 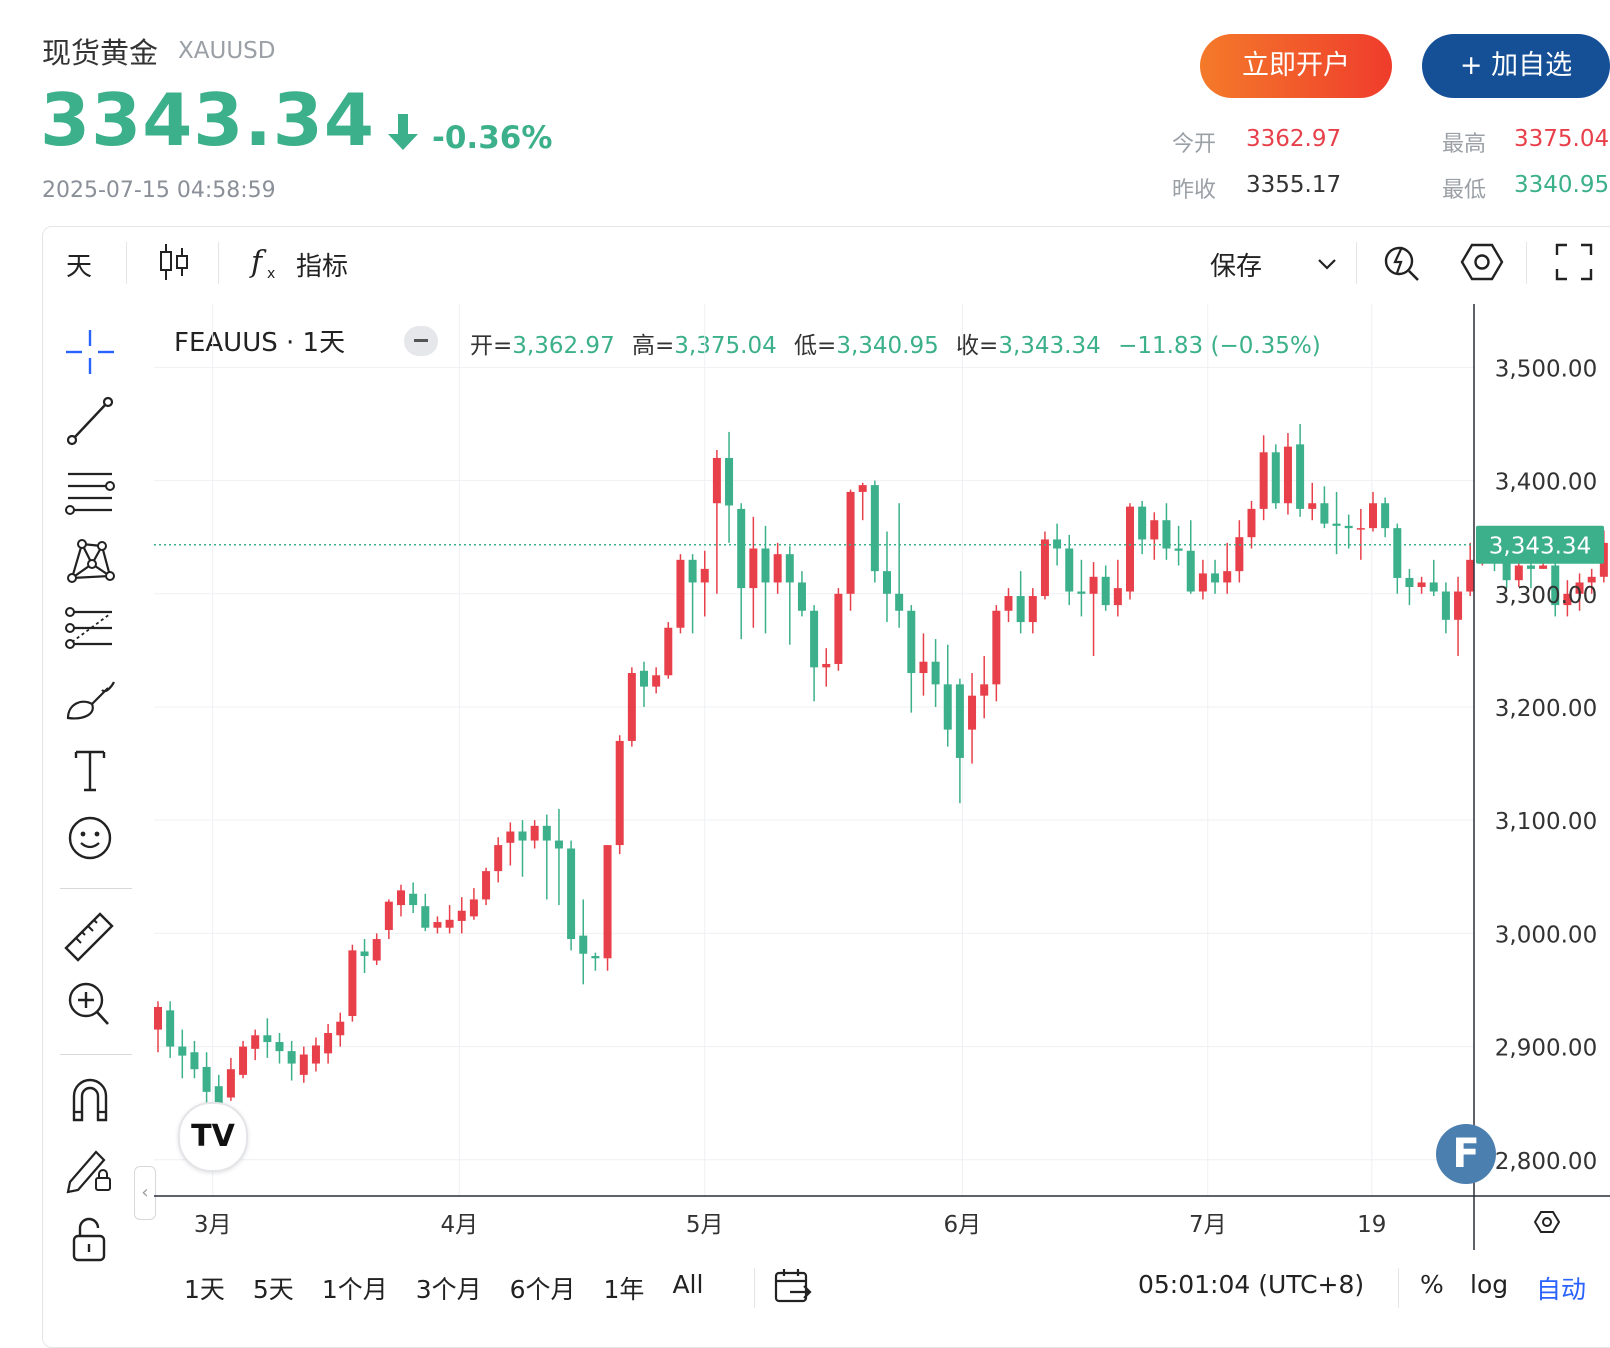 What do you see at coordinates (449, 1288) in the screenshot?
I see `range-button: 3个月` at bounding box center [449, 1288].